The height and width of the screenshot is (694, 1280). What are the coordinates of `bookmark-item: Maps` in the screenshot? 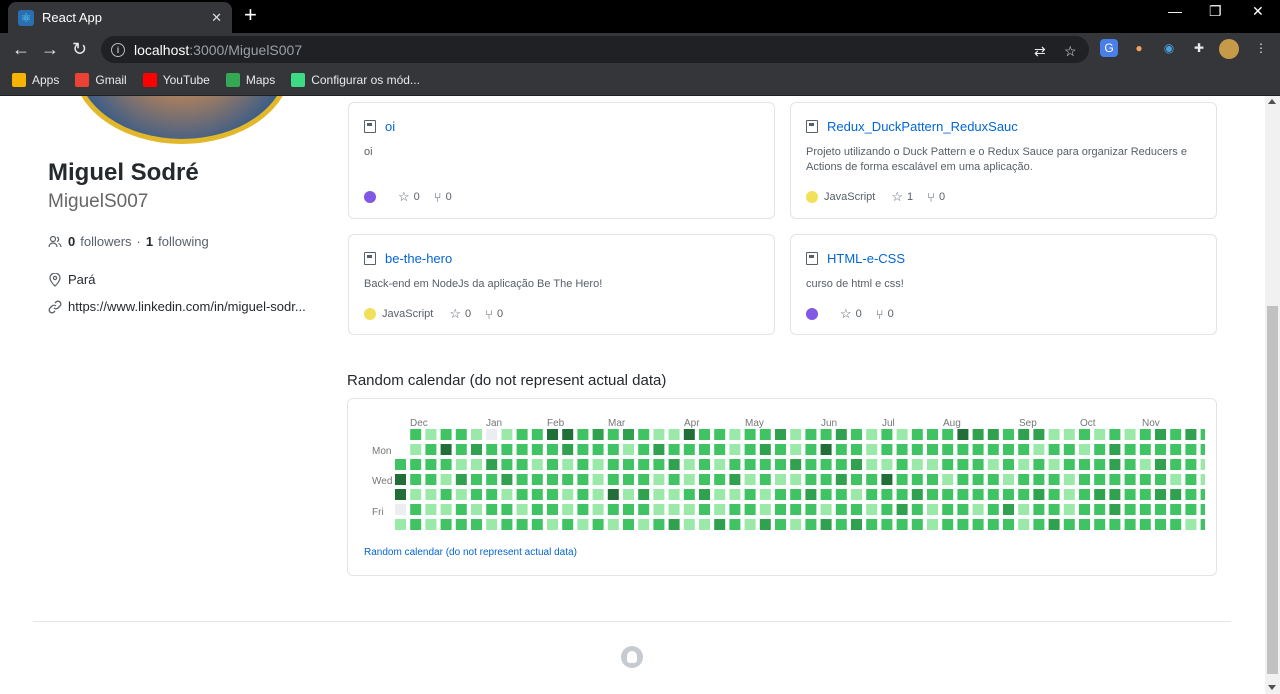 It's located at (250, 80).